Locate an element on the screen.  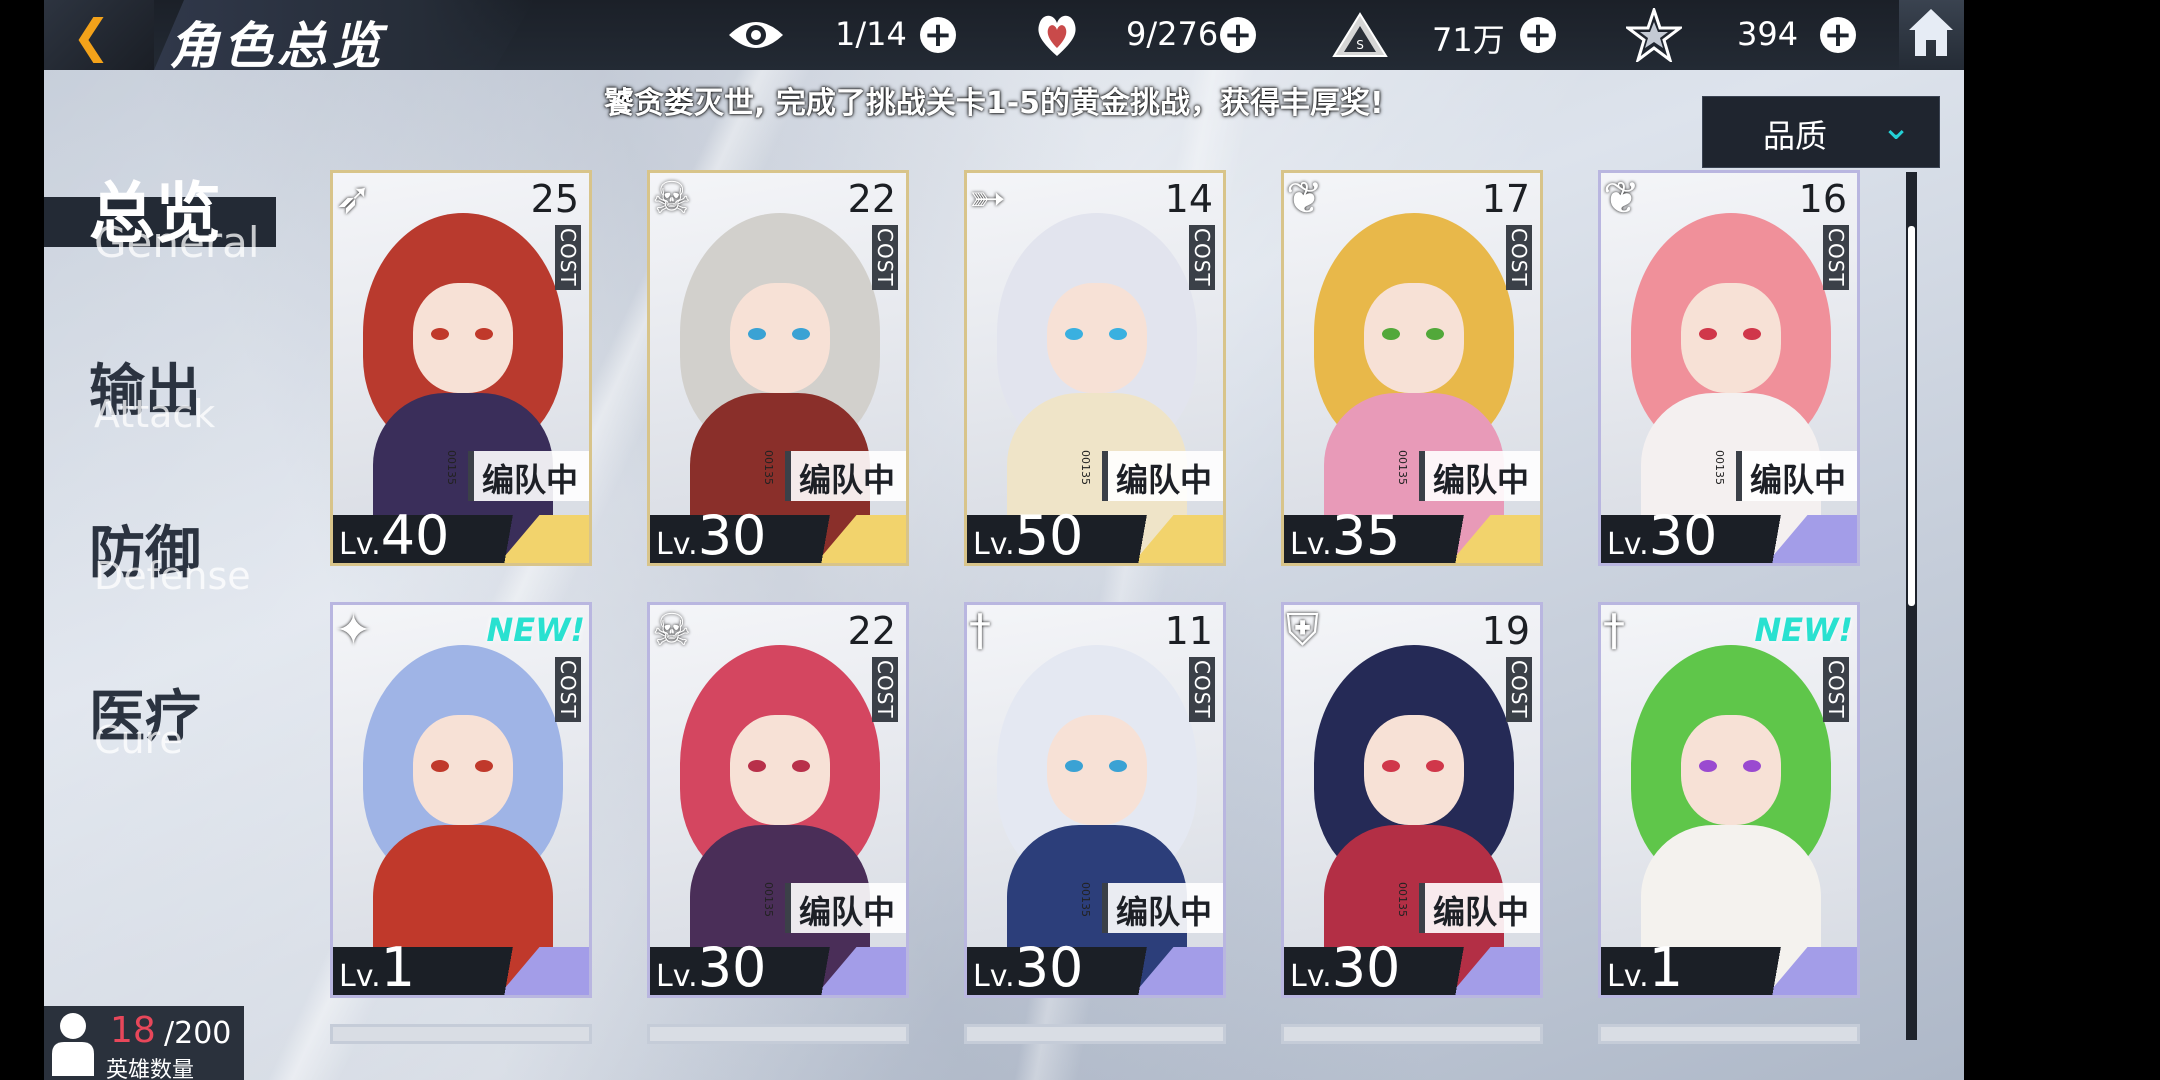
scrollbar-thumb is located at coordinates (1911, 416).